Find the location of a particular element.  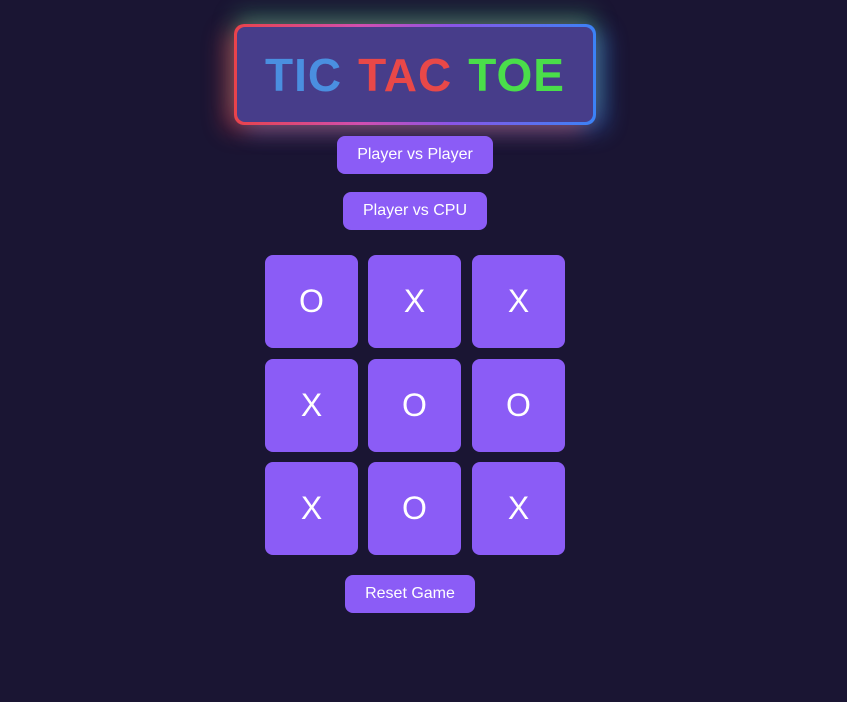

title-banner-inner: TIC TAC TOE is located at coordinates (415, 74).